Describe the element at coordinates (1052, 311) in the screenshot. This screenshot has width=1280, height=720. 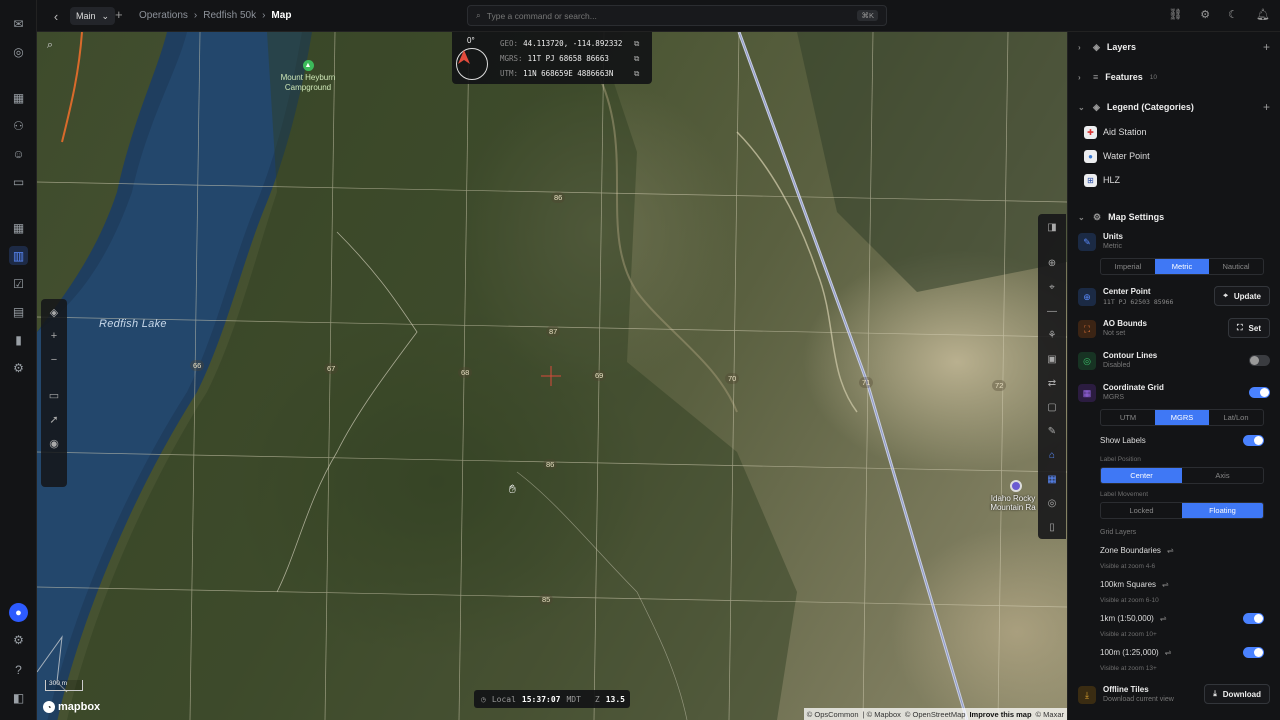
I see `line-icon: —` at that location.